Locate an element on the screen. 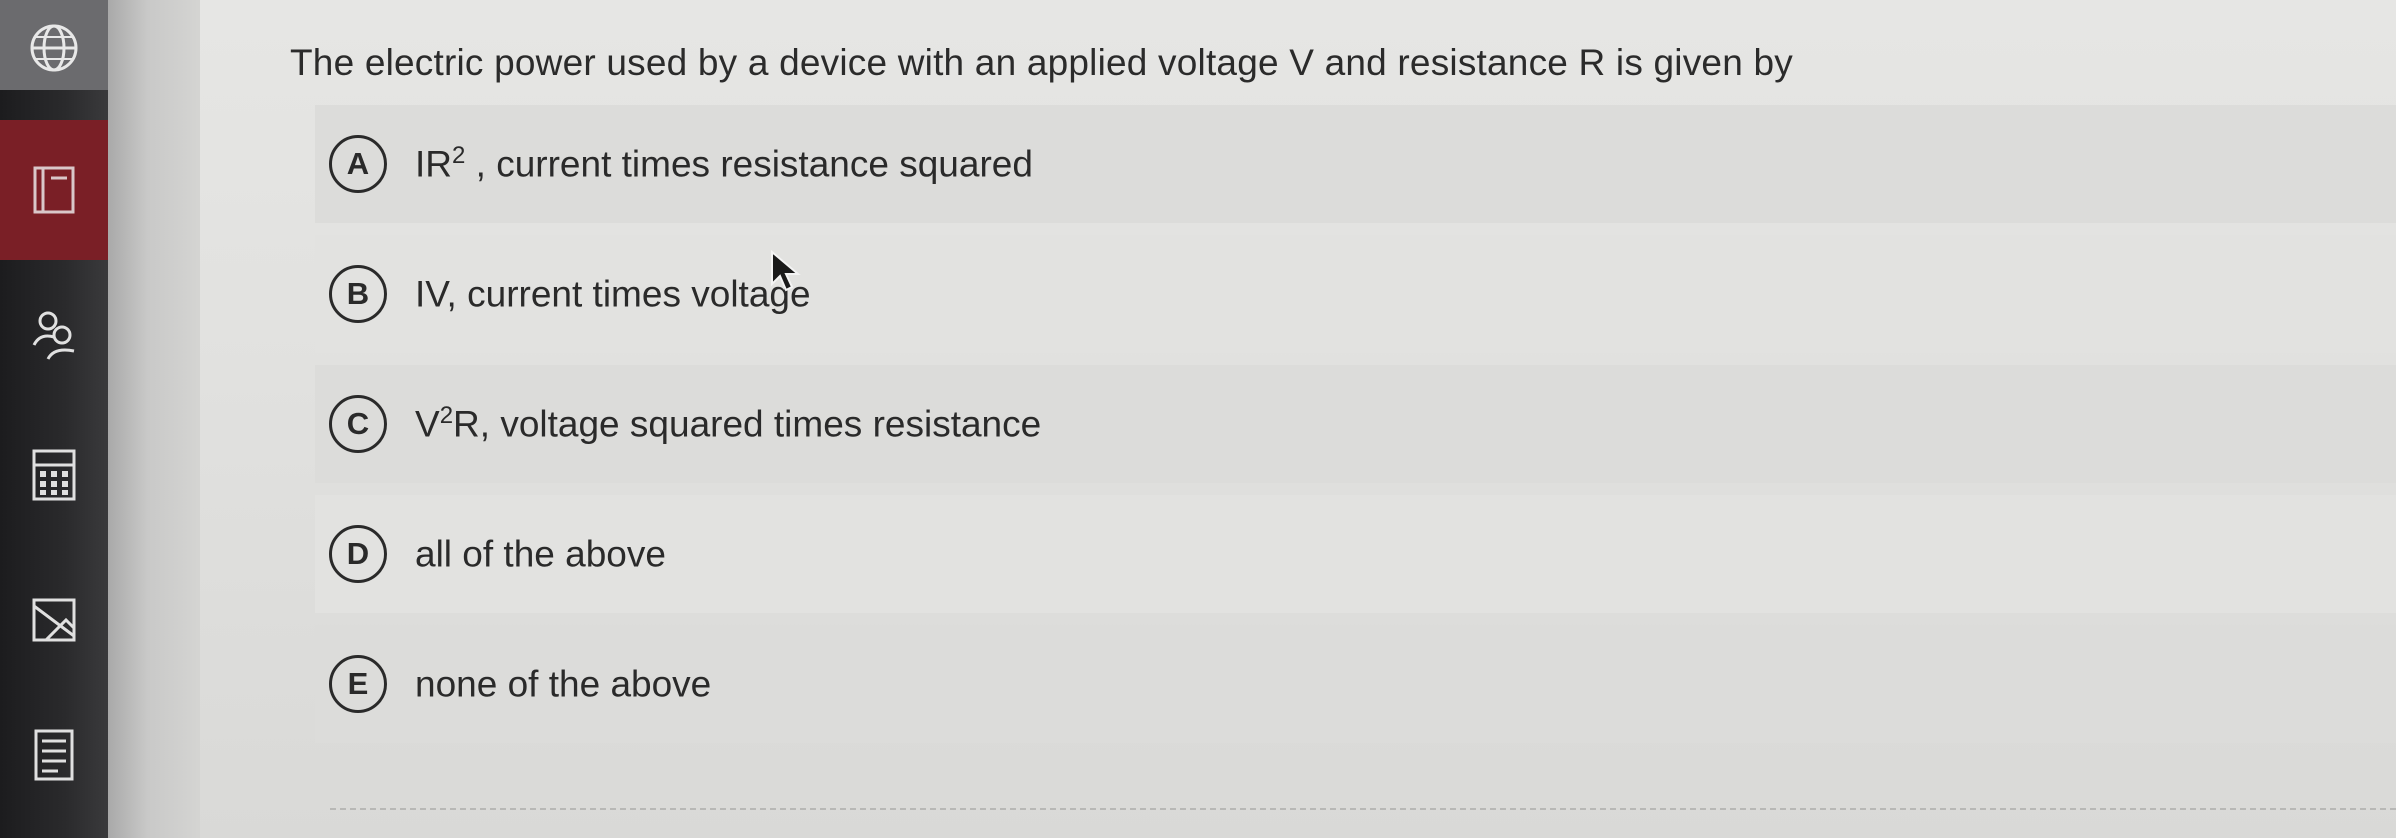 The image size is (2396, 838). people-icon is located at coordinates (54, 335).